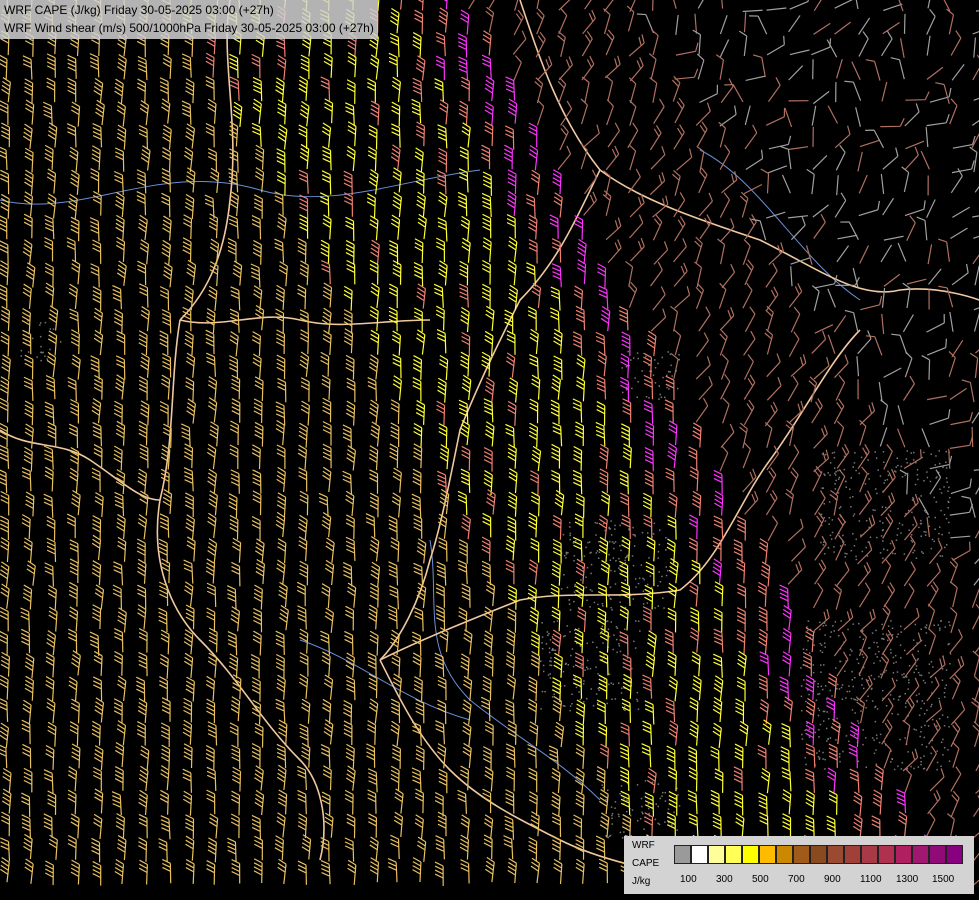 The width and height of the screenshot is (979, 900). Describe the element at coordinates (646, 863) in the screenshot. I see `legend-field: CAPE` at that location.